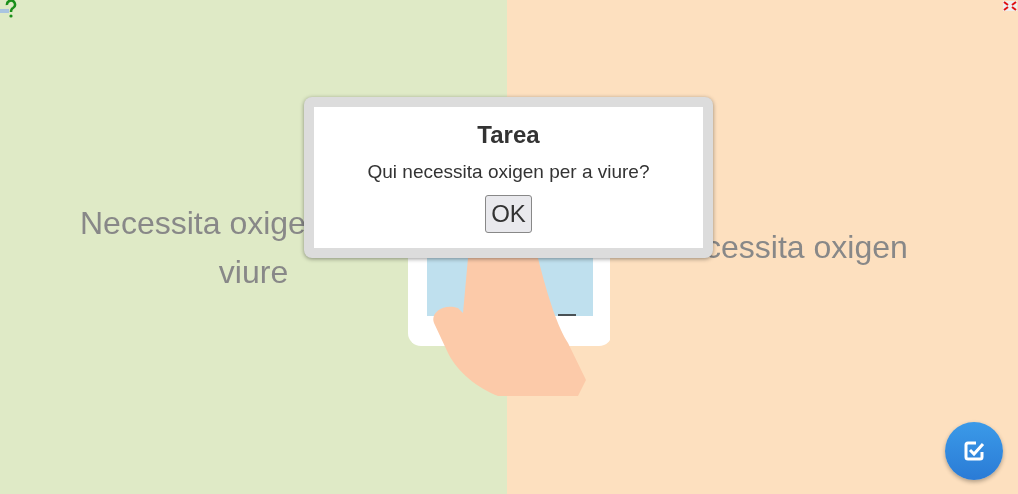 The image size is (1018, 494). Describe the element at coordinates (508, 214) in the screenshot. I see `ok-button: OK` at that location.